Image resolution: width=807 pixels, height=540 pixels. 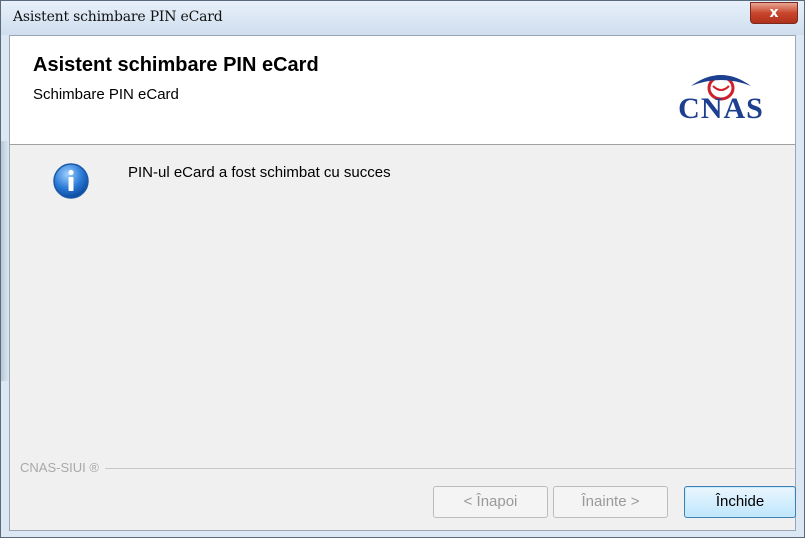 What do you see at coordinates (740, 502) in the screenshot?
I see `close-button: Închide` at bounding box center [740, 502].